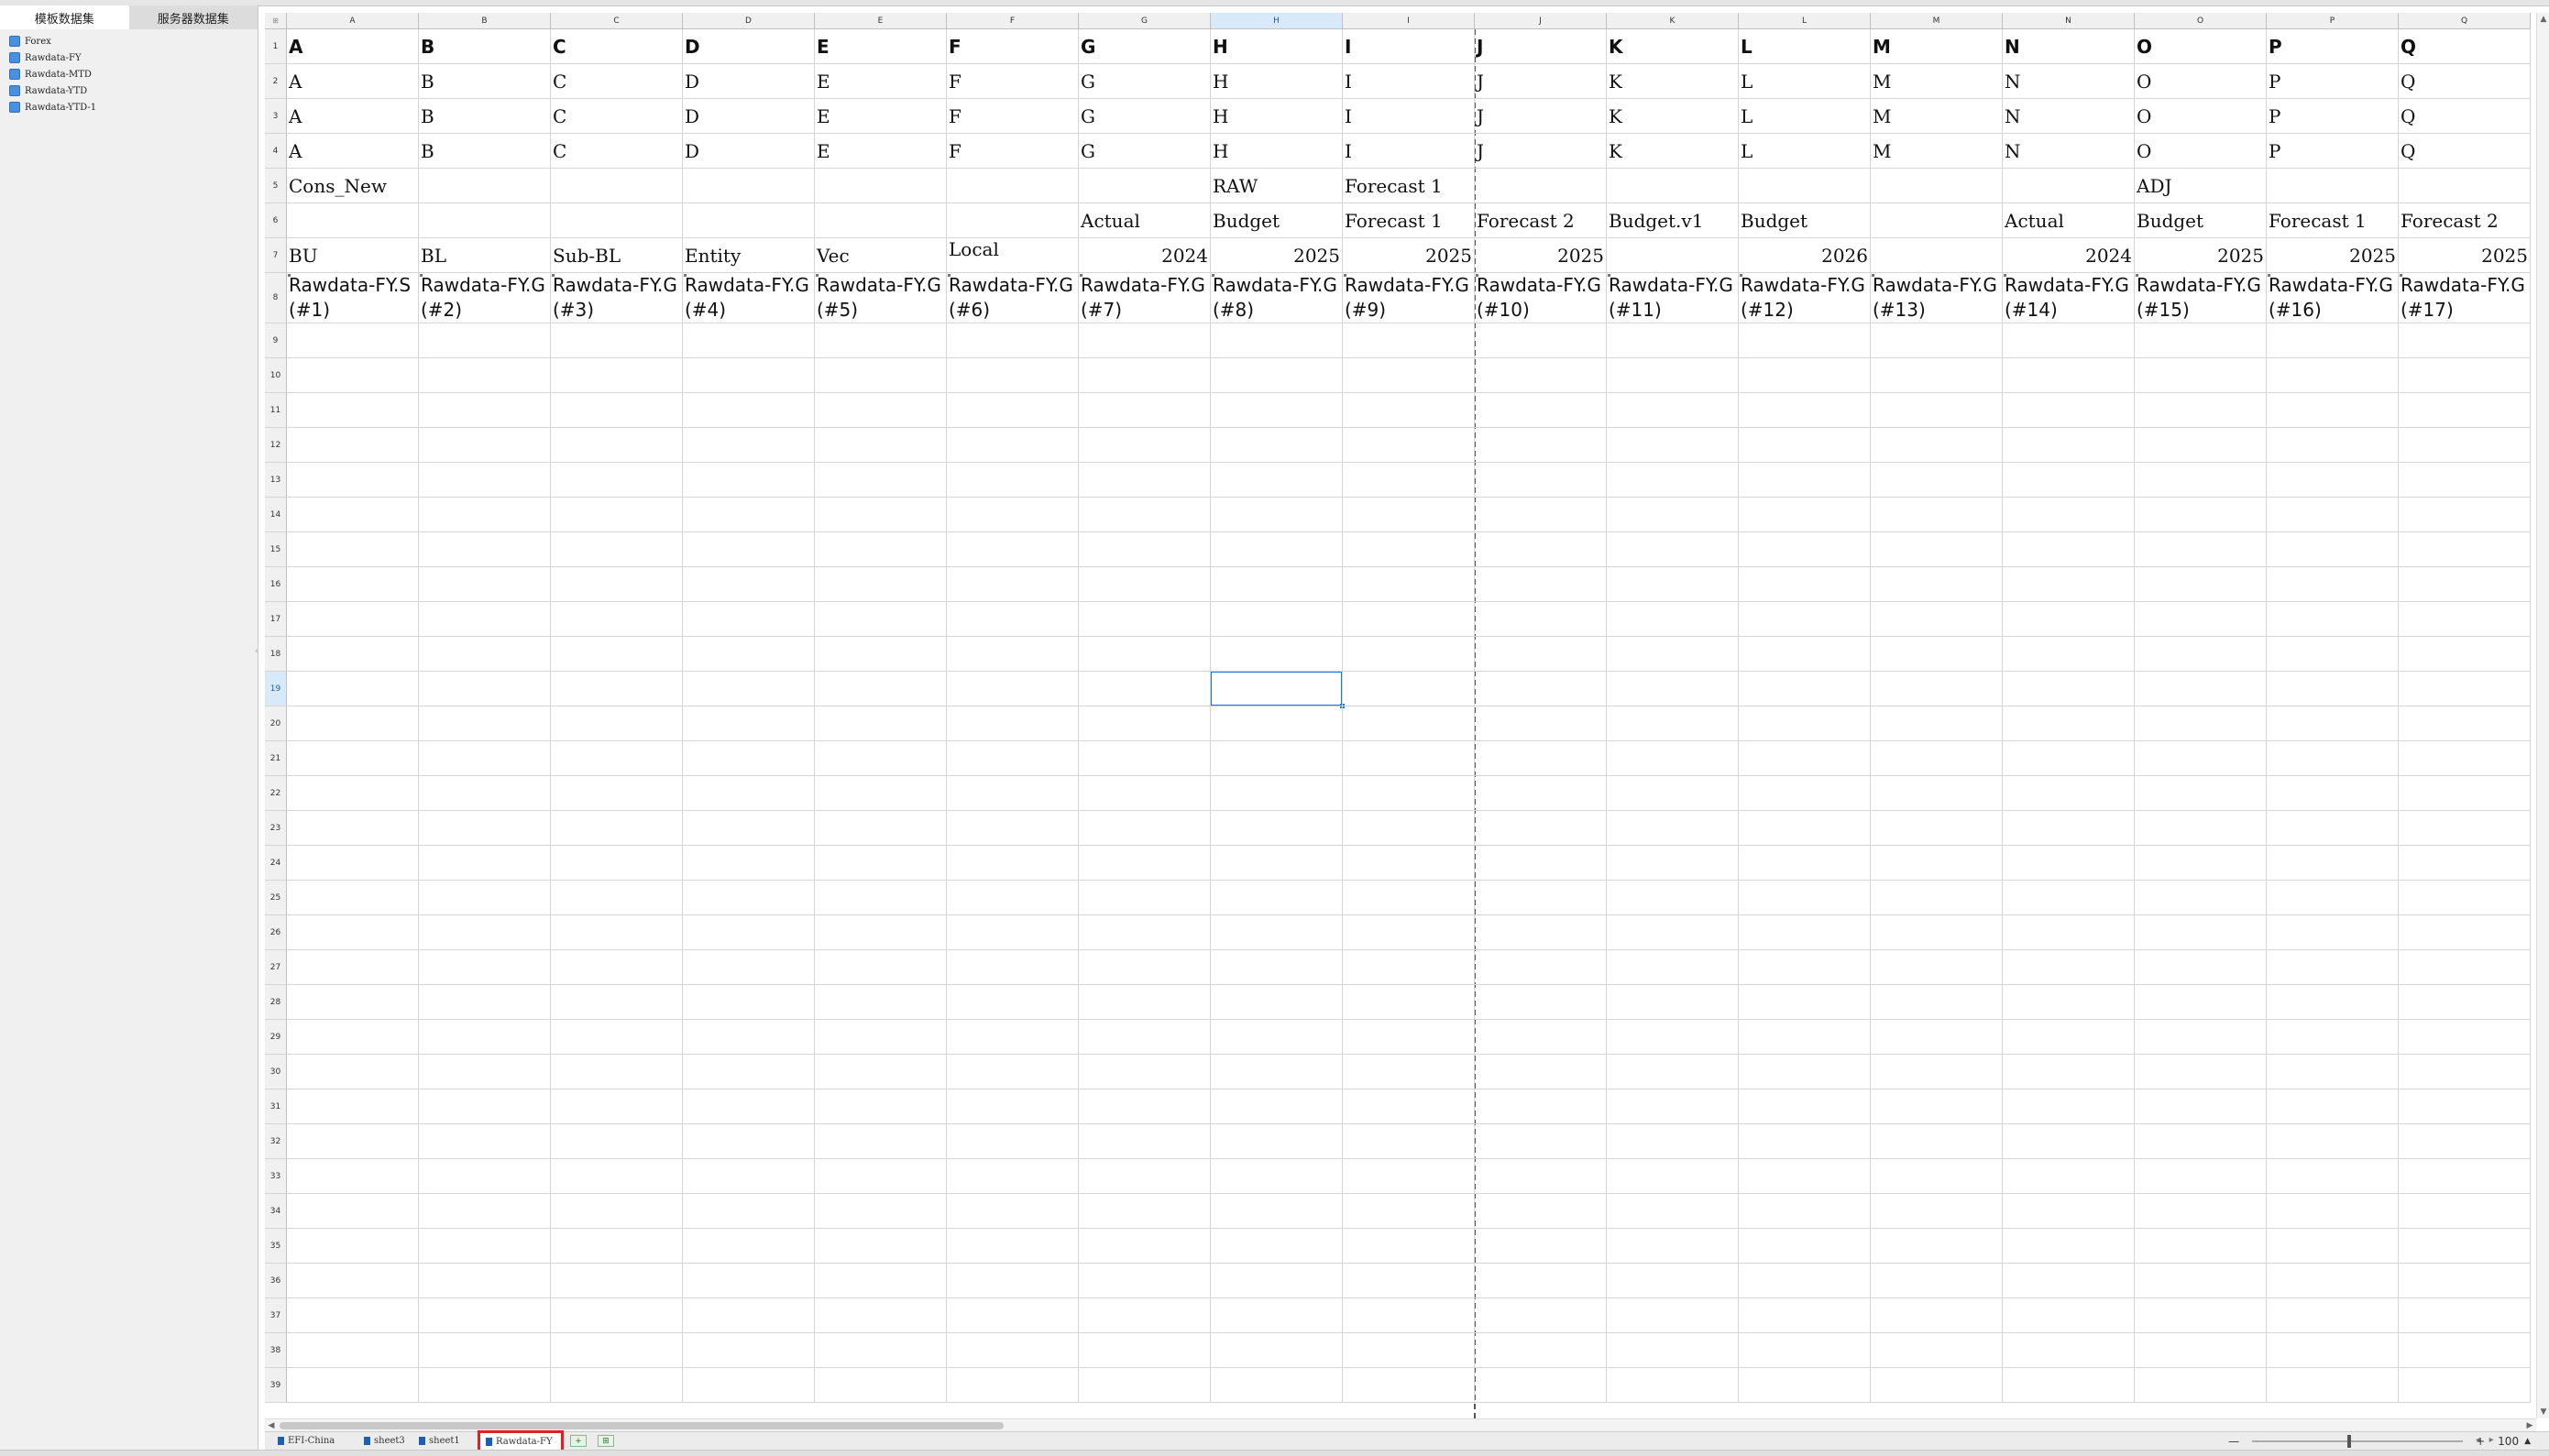 Image resolution: width=2549 pixels, height=1456 pixels. What do you see at coordinates (1013, 21) in the screenshot?
I see `column-header-f: F` at bounding box center [1013, 21].